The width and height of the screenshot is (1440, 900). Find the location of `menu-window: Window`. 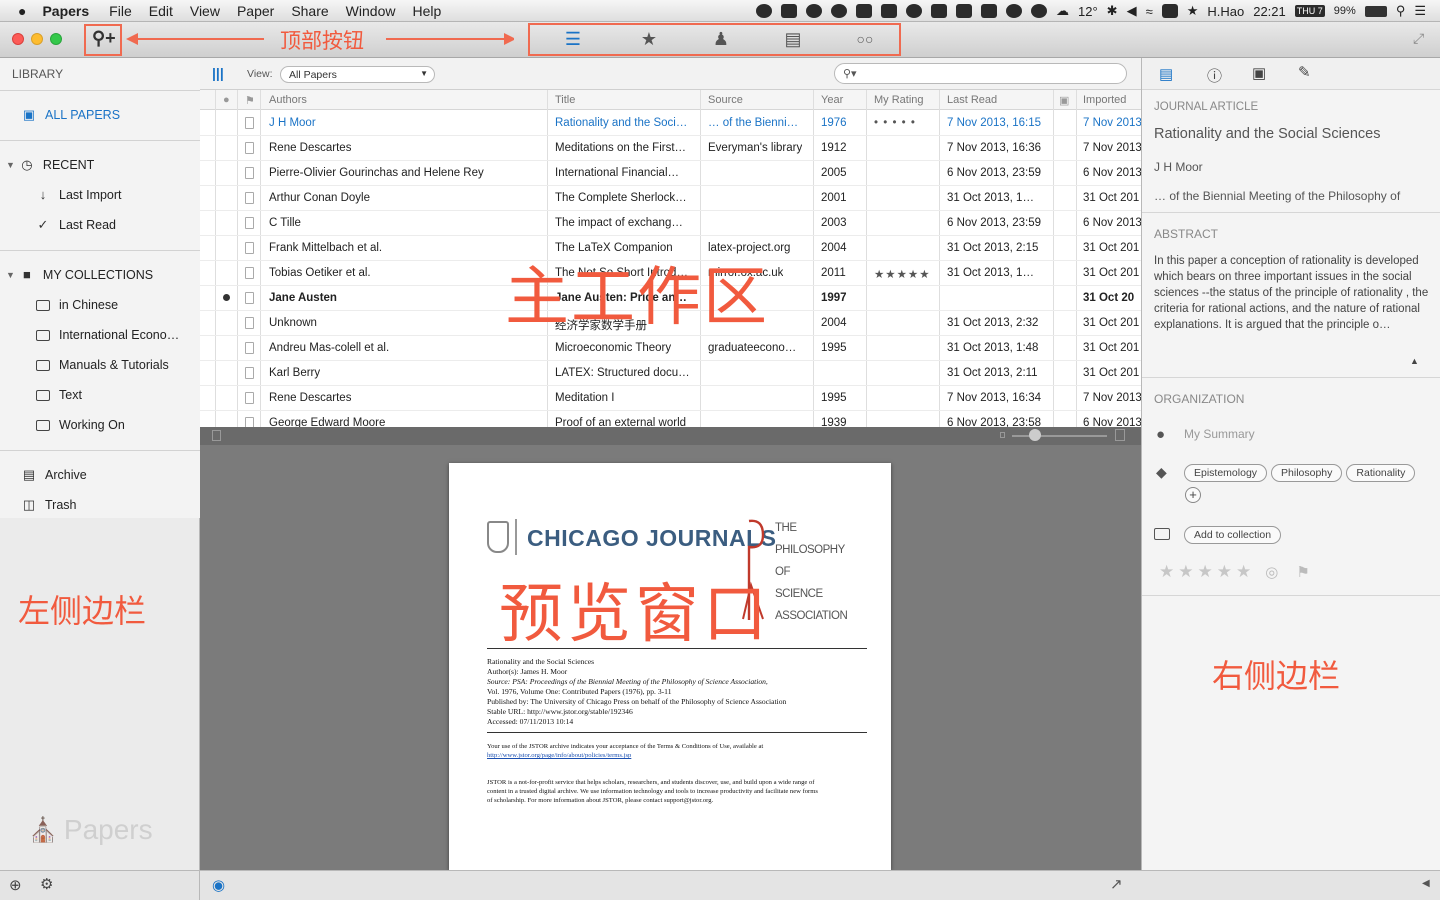

menu-window: Window is located at coordinates (371, 11).